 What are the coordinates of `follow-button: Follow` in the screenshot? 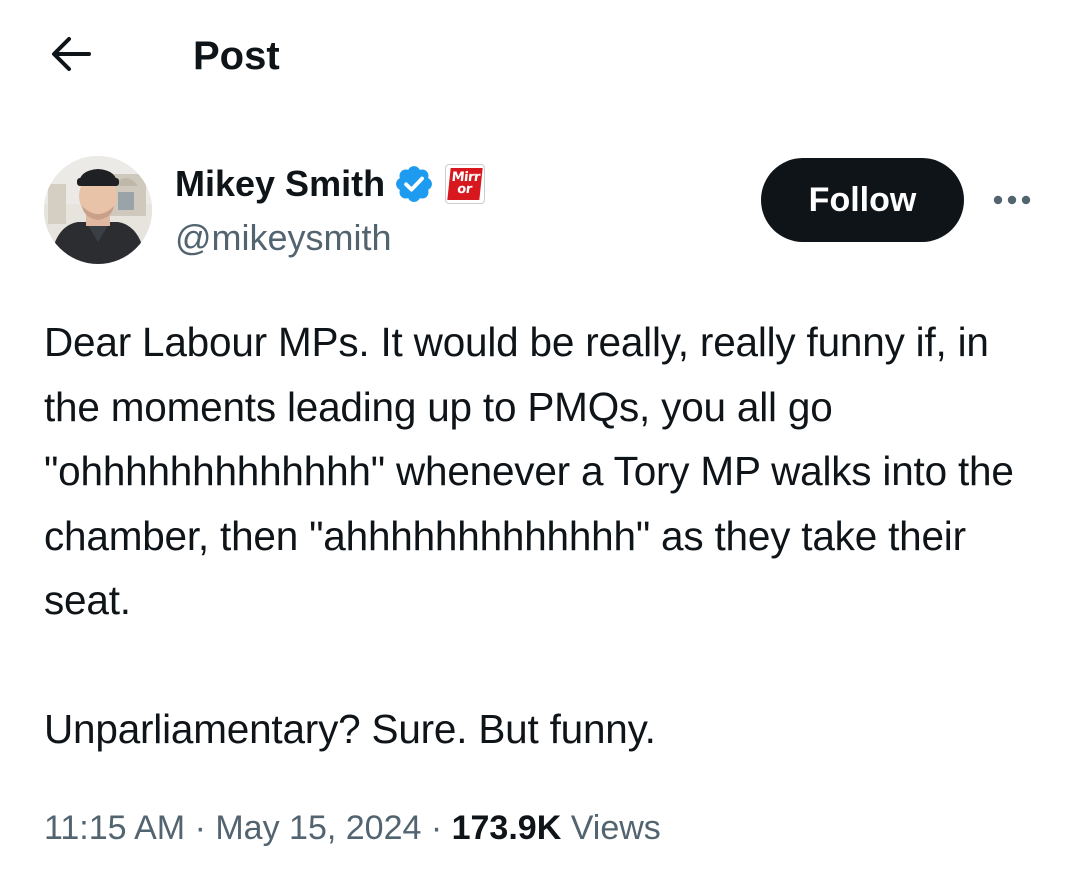 It's located at (862, 200).